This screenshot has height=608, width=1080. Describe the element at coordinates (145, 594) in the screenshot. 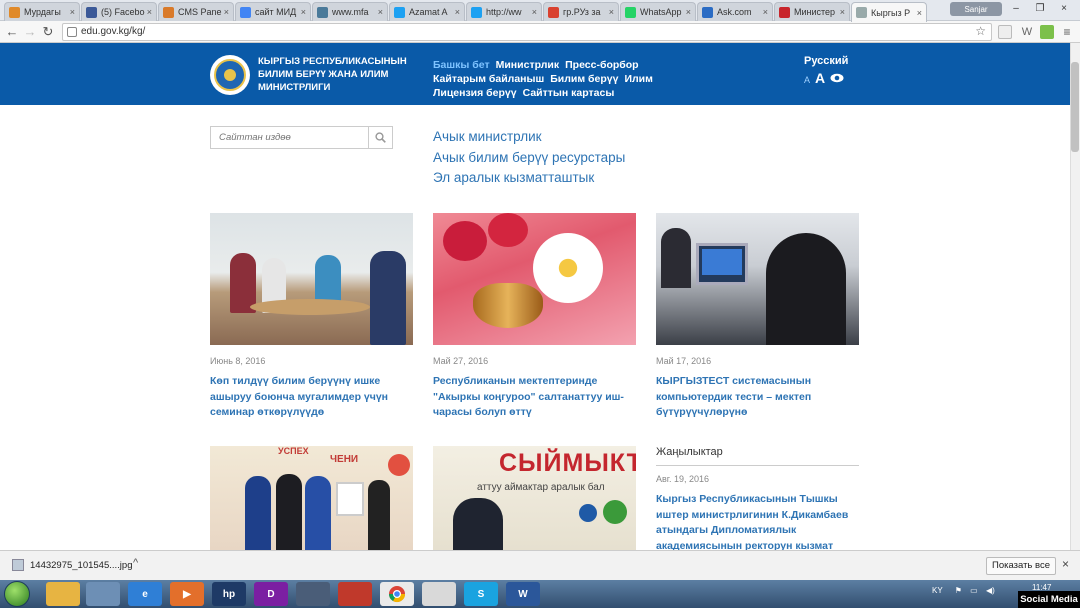

I see `internet-explorer-icon: e` at that location.